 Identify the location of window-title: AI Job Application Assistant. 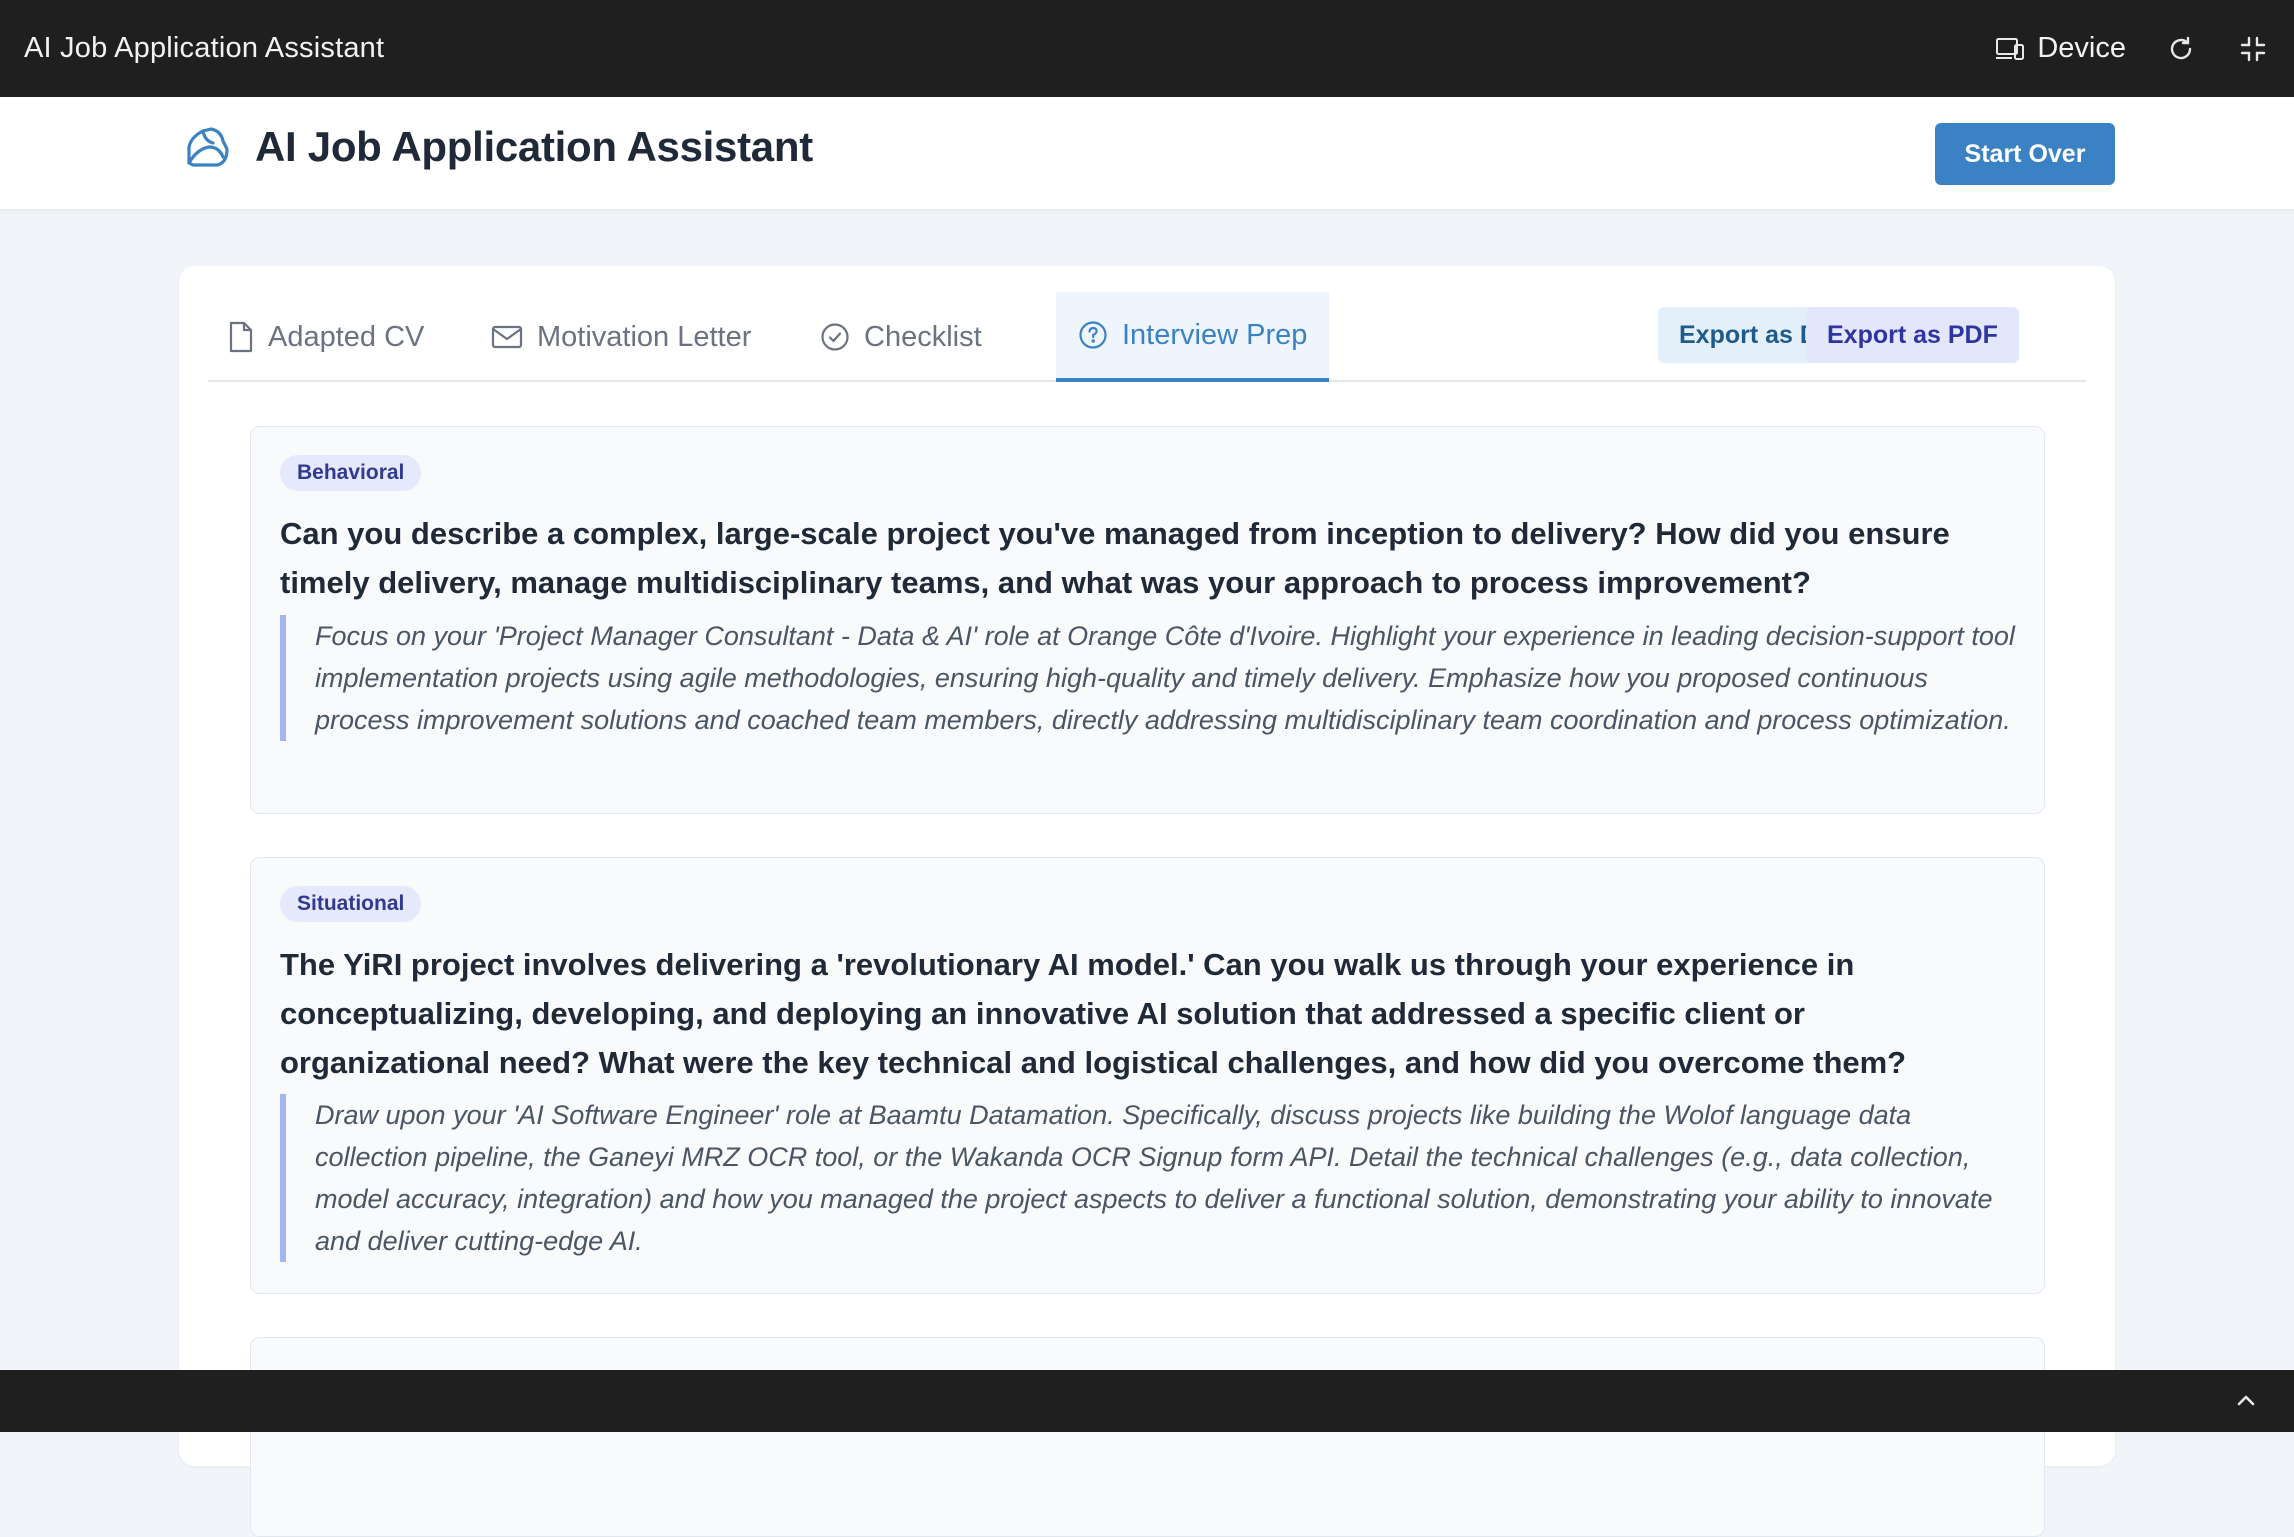
(204, 48).